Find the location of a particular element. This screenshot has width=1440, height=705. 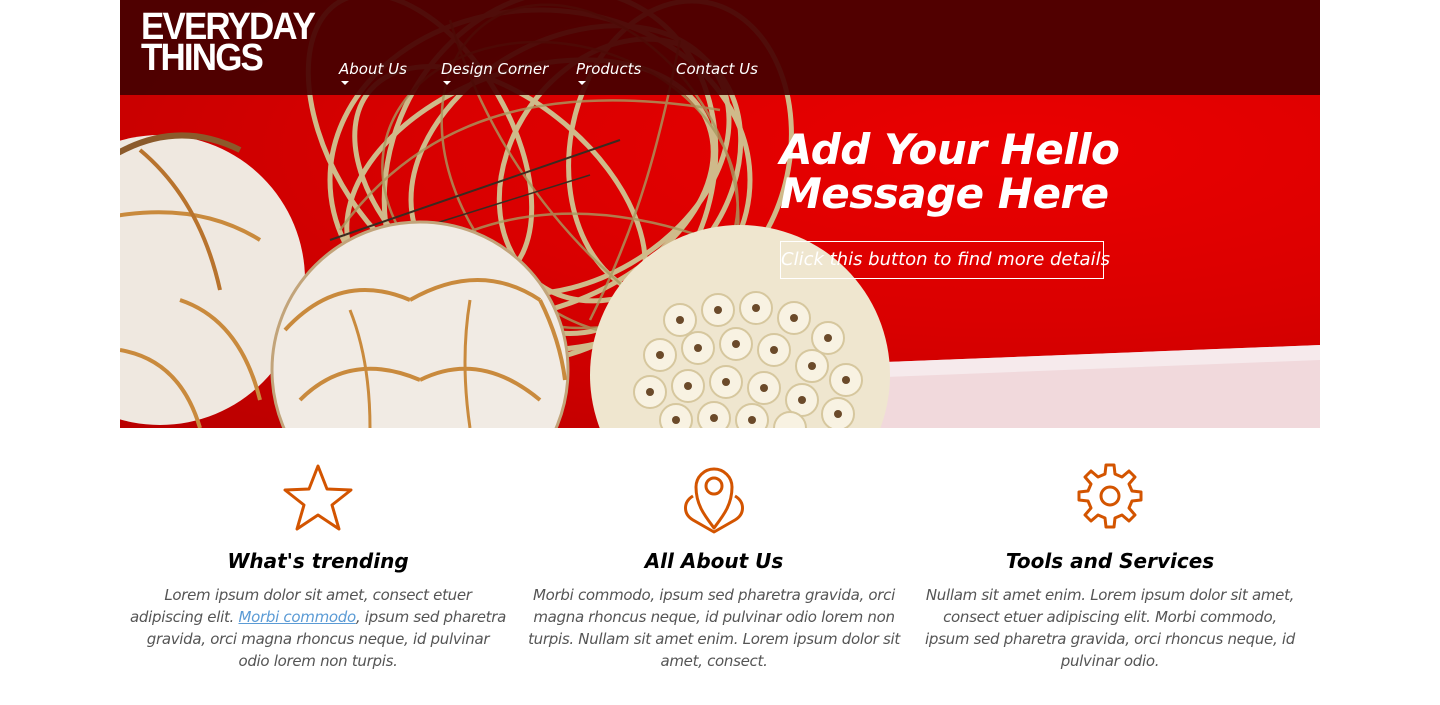

star-icon is located at coordinates (318, 497).